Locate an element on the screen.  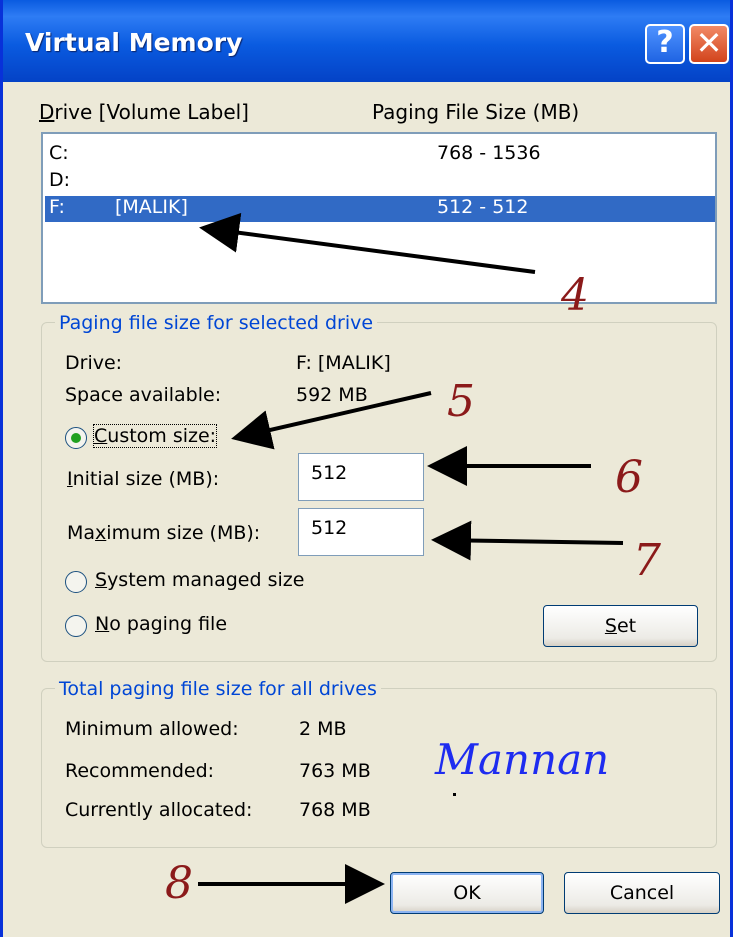
annotation-number-7: 7 is located at coordinates (647, 560).